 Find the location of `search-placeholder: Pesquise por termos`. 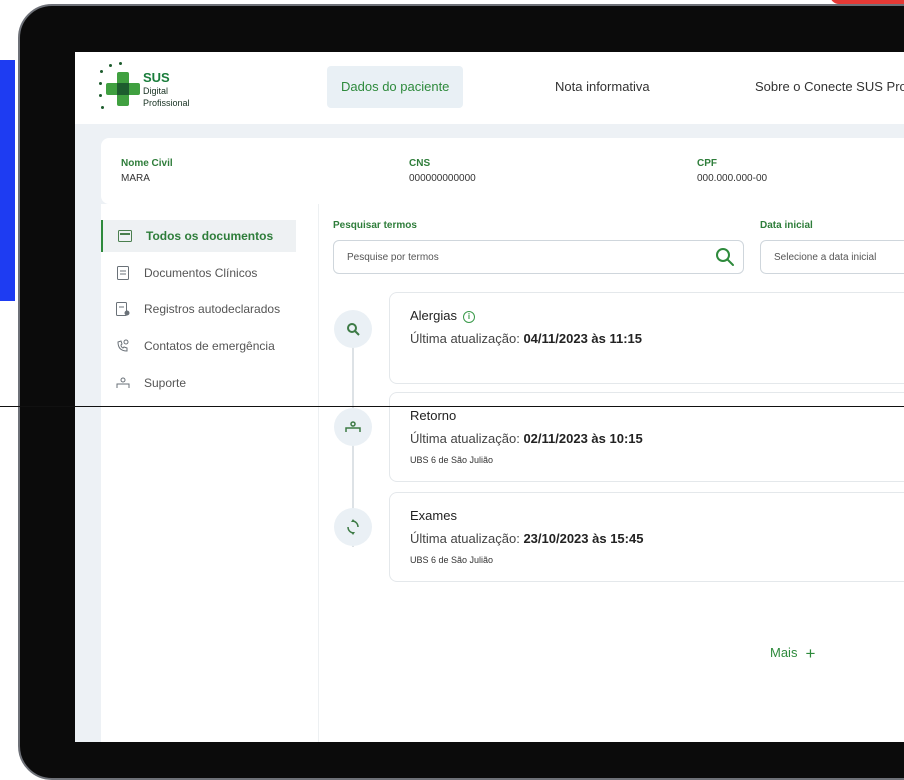

search-placeholder: Pesquise por termos is located at coordinates (393, 257).